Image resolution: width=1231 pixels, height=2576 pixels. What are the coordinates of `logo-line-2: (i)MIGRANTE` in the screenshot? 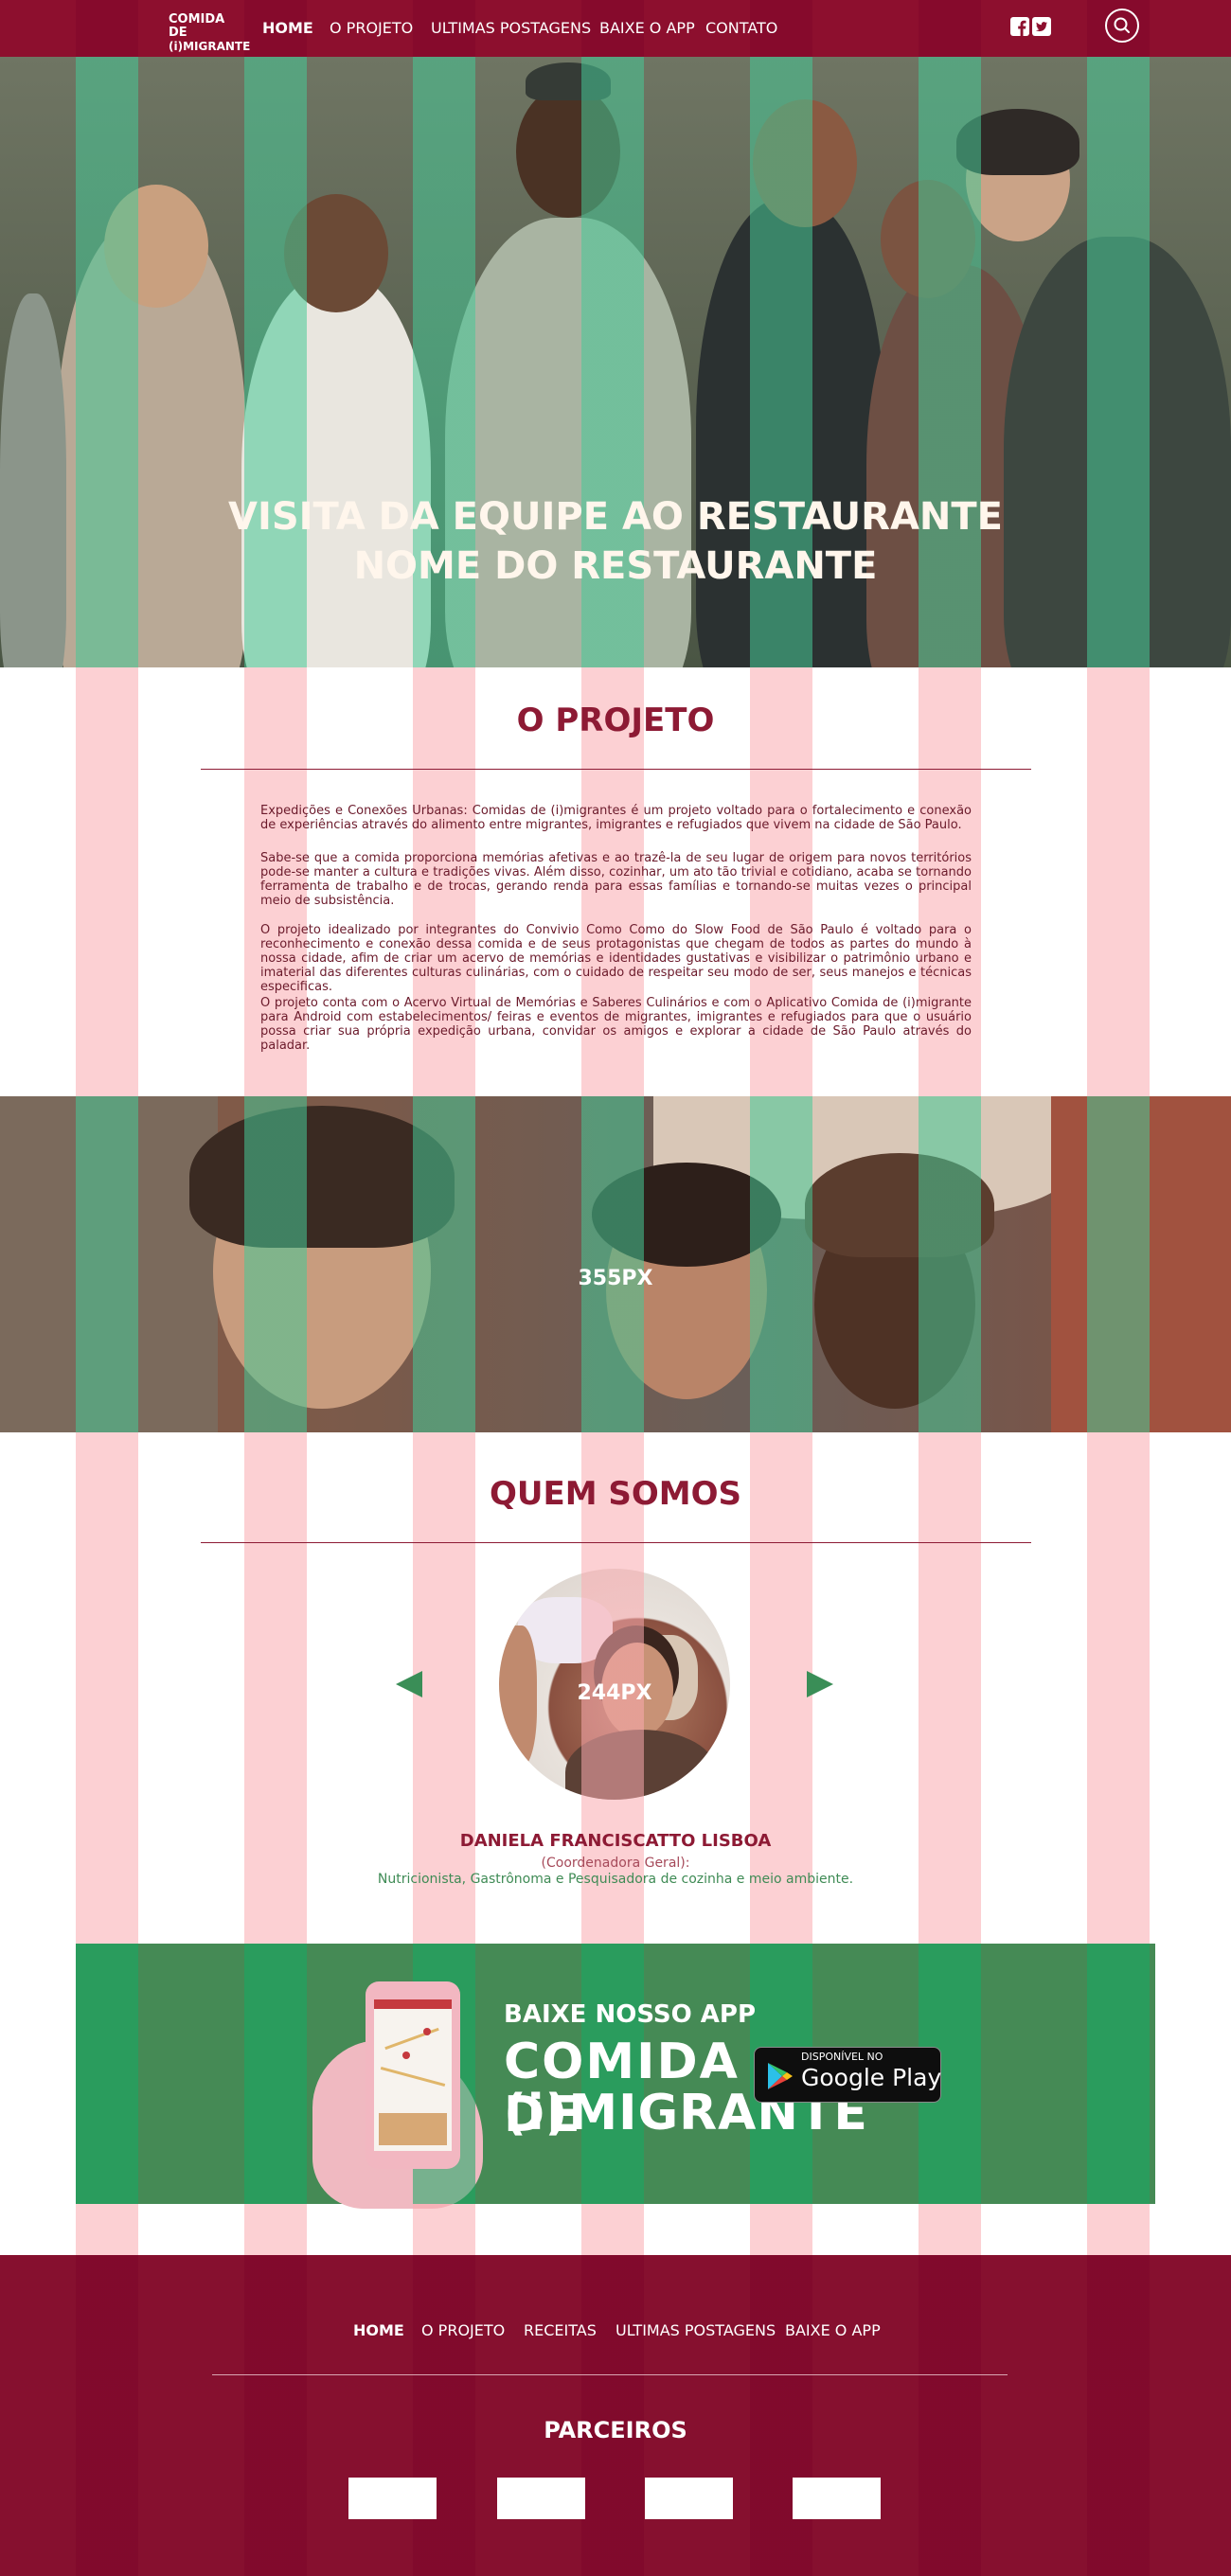 It's located at (210, 47).